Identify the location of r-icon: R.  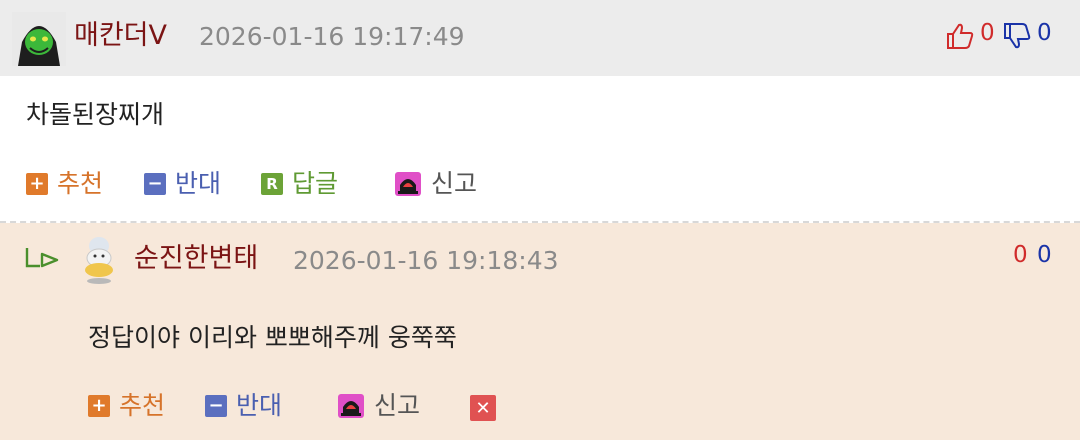
(272, 184).